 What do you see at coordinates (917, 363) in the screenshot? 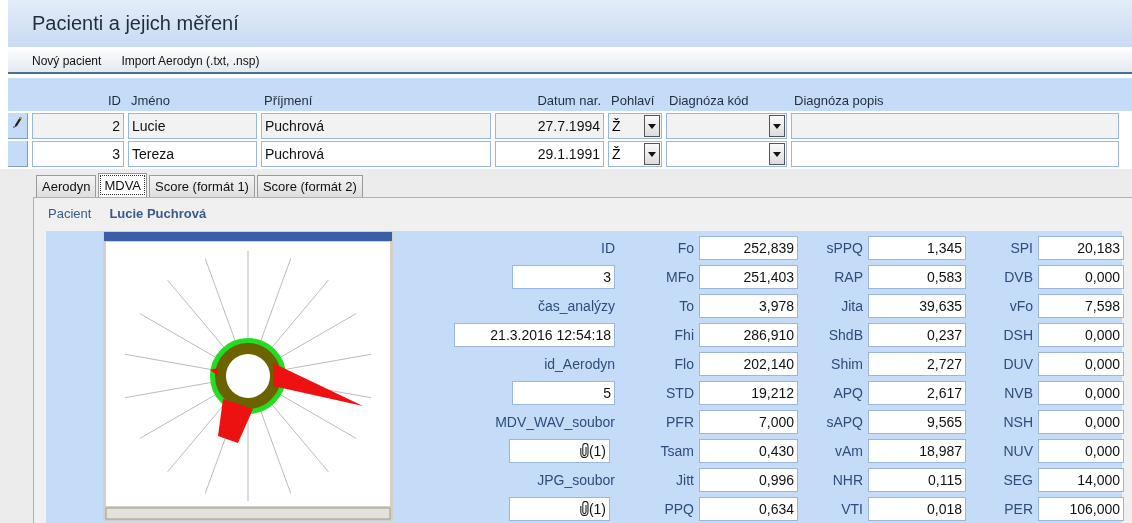
I see `measure-field: 2,727` at bounding box center [917, 363].